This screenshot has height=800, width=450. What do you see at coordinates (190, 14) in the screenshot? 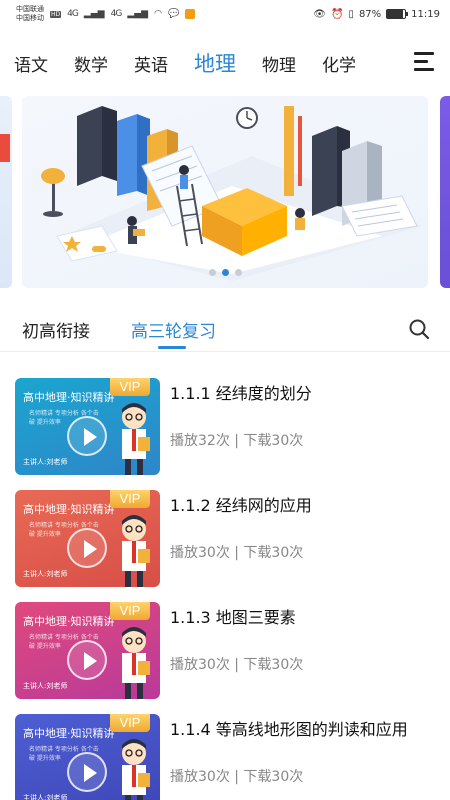
I see `app-notification-icon` at bounding box center [190, 14].